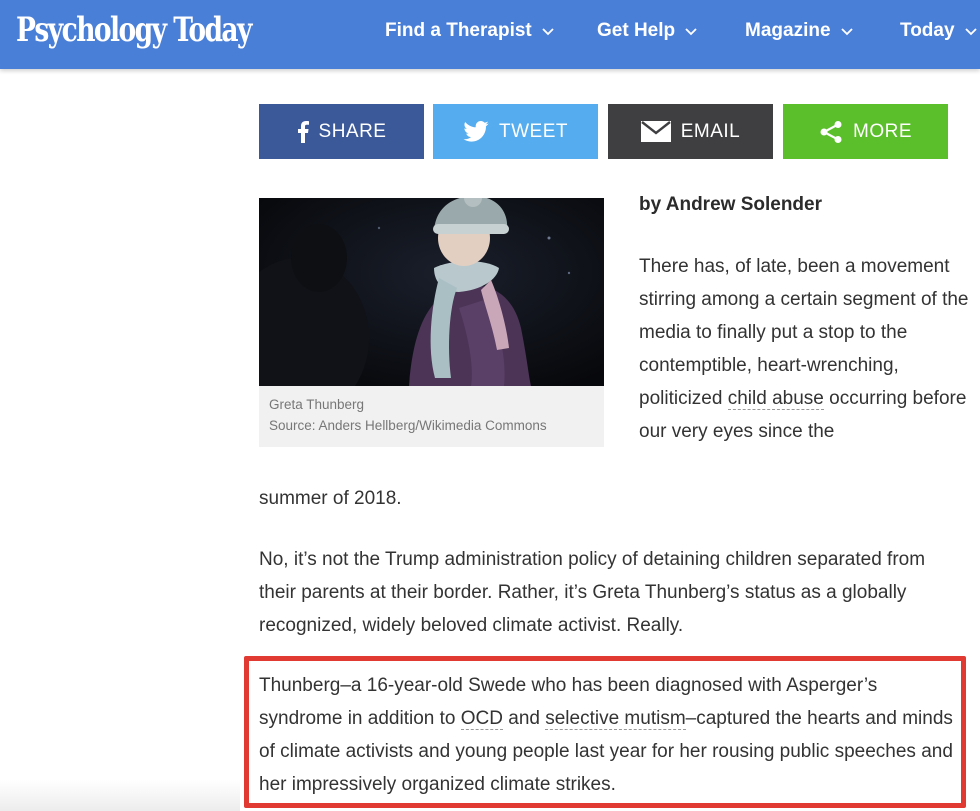  I want to click on nav-magazine: Magazine, so click(799, 31).